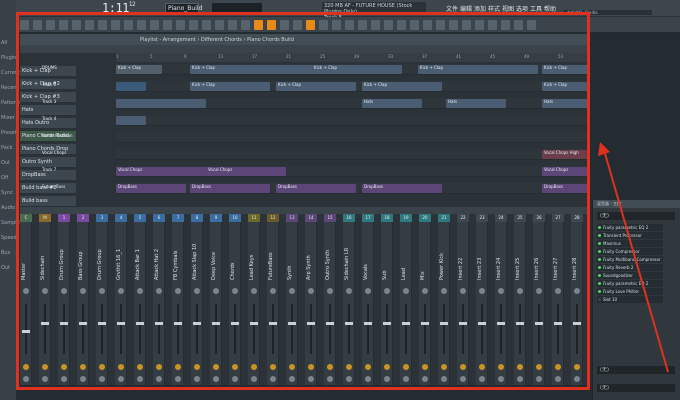 The height and width of the screenshot is (400, 680). What do you see at coordinates (330, 299) in the screenshot?
I see `mixer-strip: 15 Outro Synth` at bounding box center [330, 299].